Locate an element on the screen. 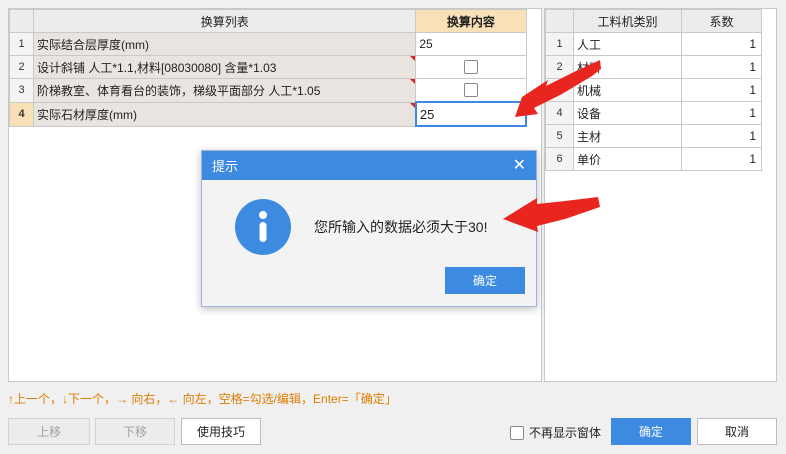 The width and height of the screenshot is (786, 454). category-cell: 单价 is located at coordinates (627, 159).